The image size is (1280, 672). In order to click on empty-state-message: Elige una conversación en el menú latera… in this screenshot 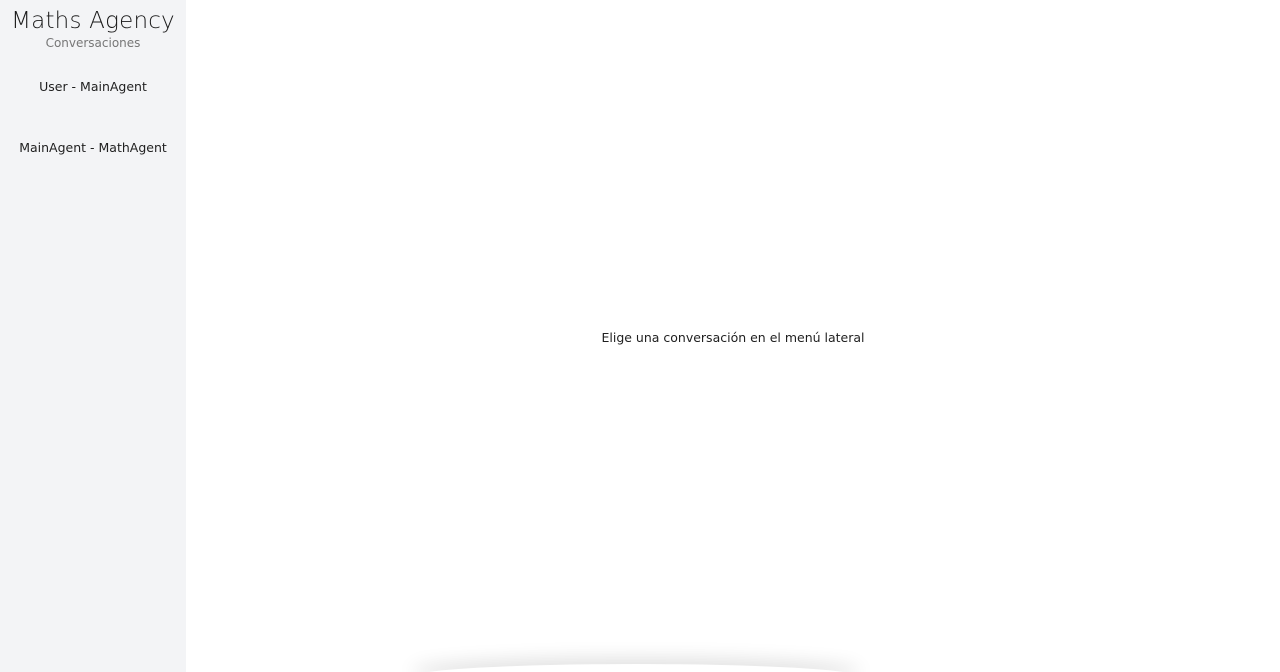, I will do `click(733, 337)`.